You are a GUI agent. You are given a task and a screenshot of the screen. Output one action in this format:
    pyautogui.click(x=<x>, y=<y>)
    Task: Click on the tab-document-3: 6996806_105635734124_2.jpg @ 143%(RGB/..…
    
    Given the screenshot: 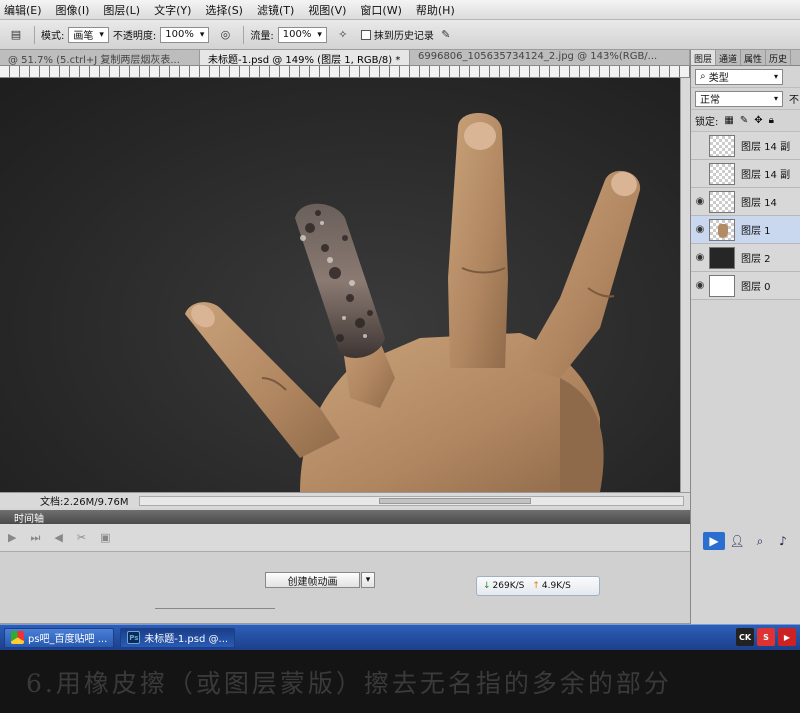 What is the action you would take?
    pyautogui.click(x=550, y=57)
    